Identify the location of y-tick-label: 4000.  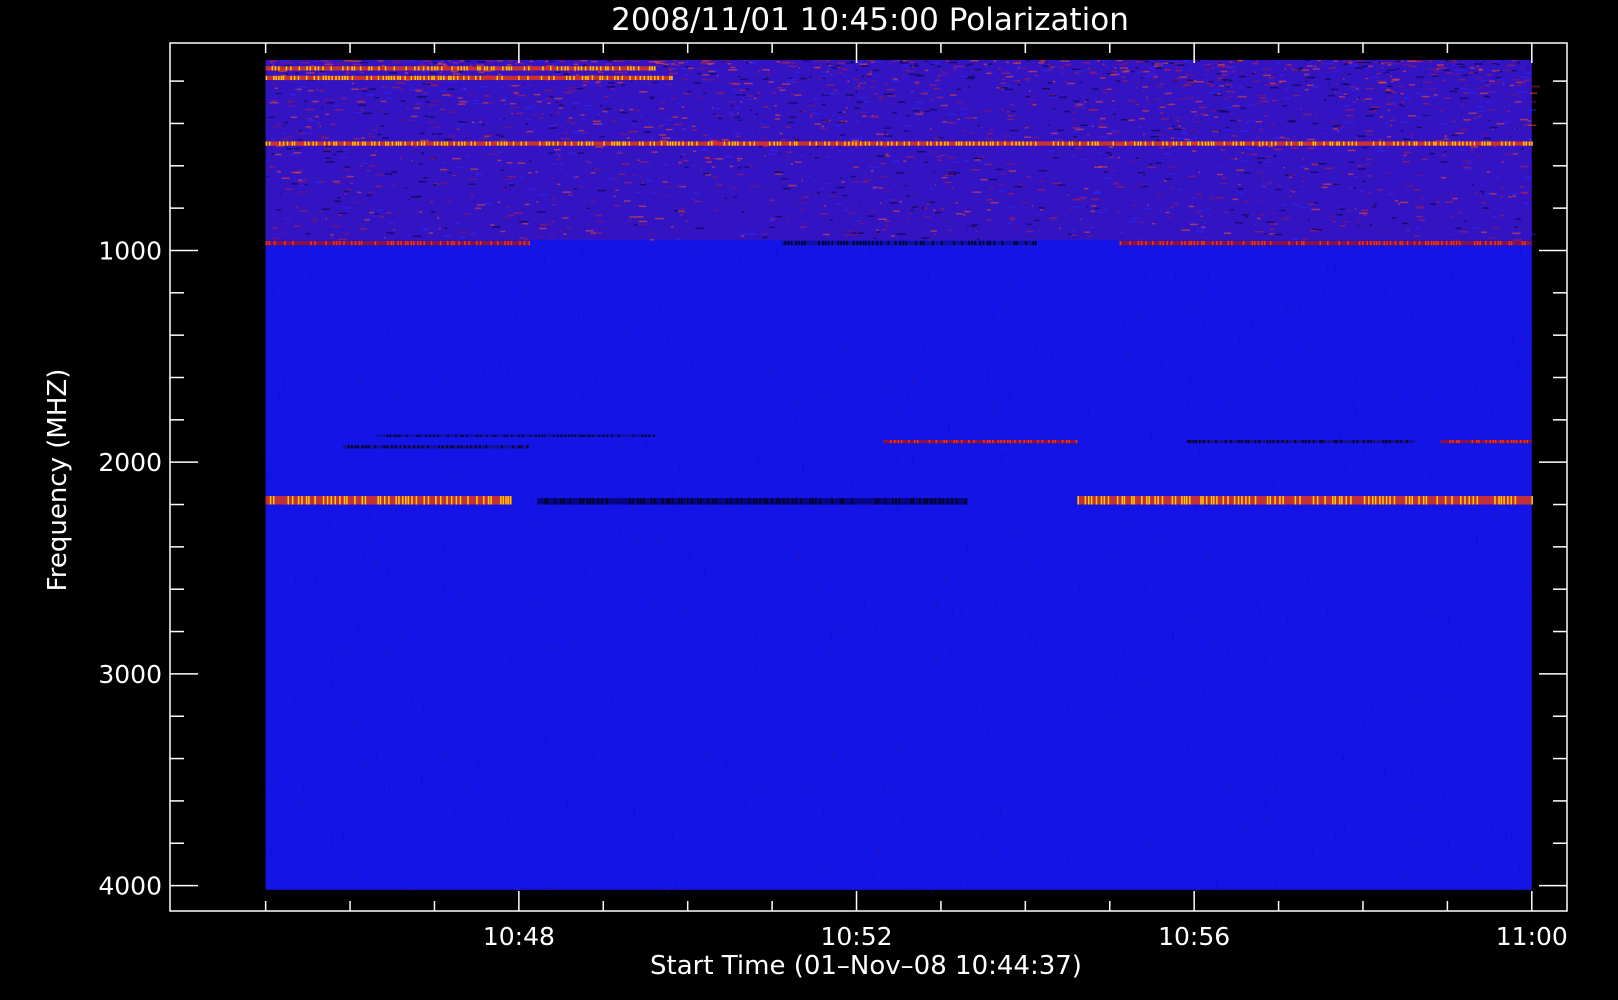
(130, 886).